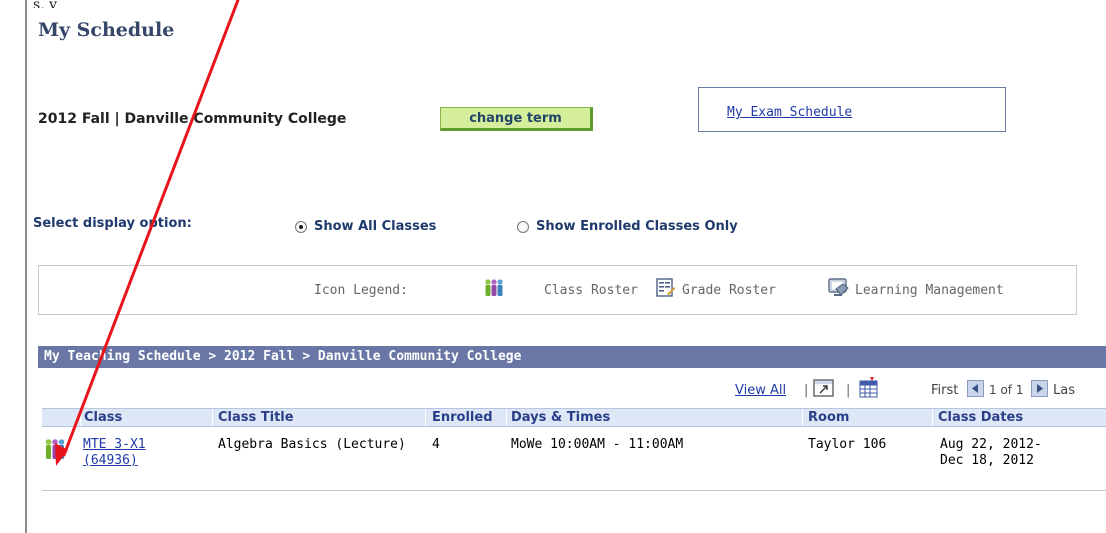  Describe the element at coordinates (824, 389) in the screenshot. I see `zoom-grid-icon` at that location.